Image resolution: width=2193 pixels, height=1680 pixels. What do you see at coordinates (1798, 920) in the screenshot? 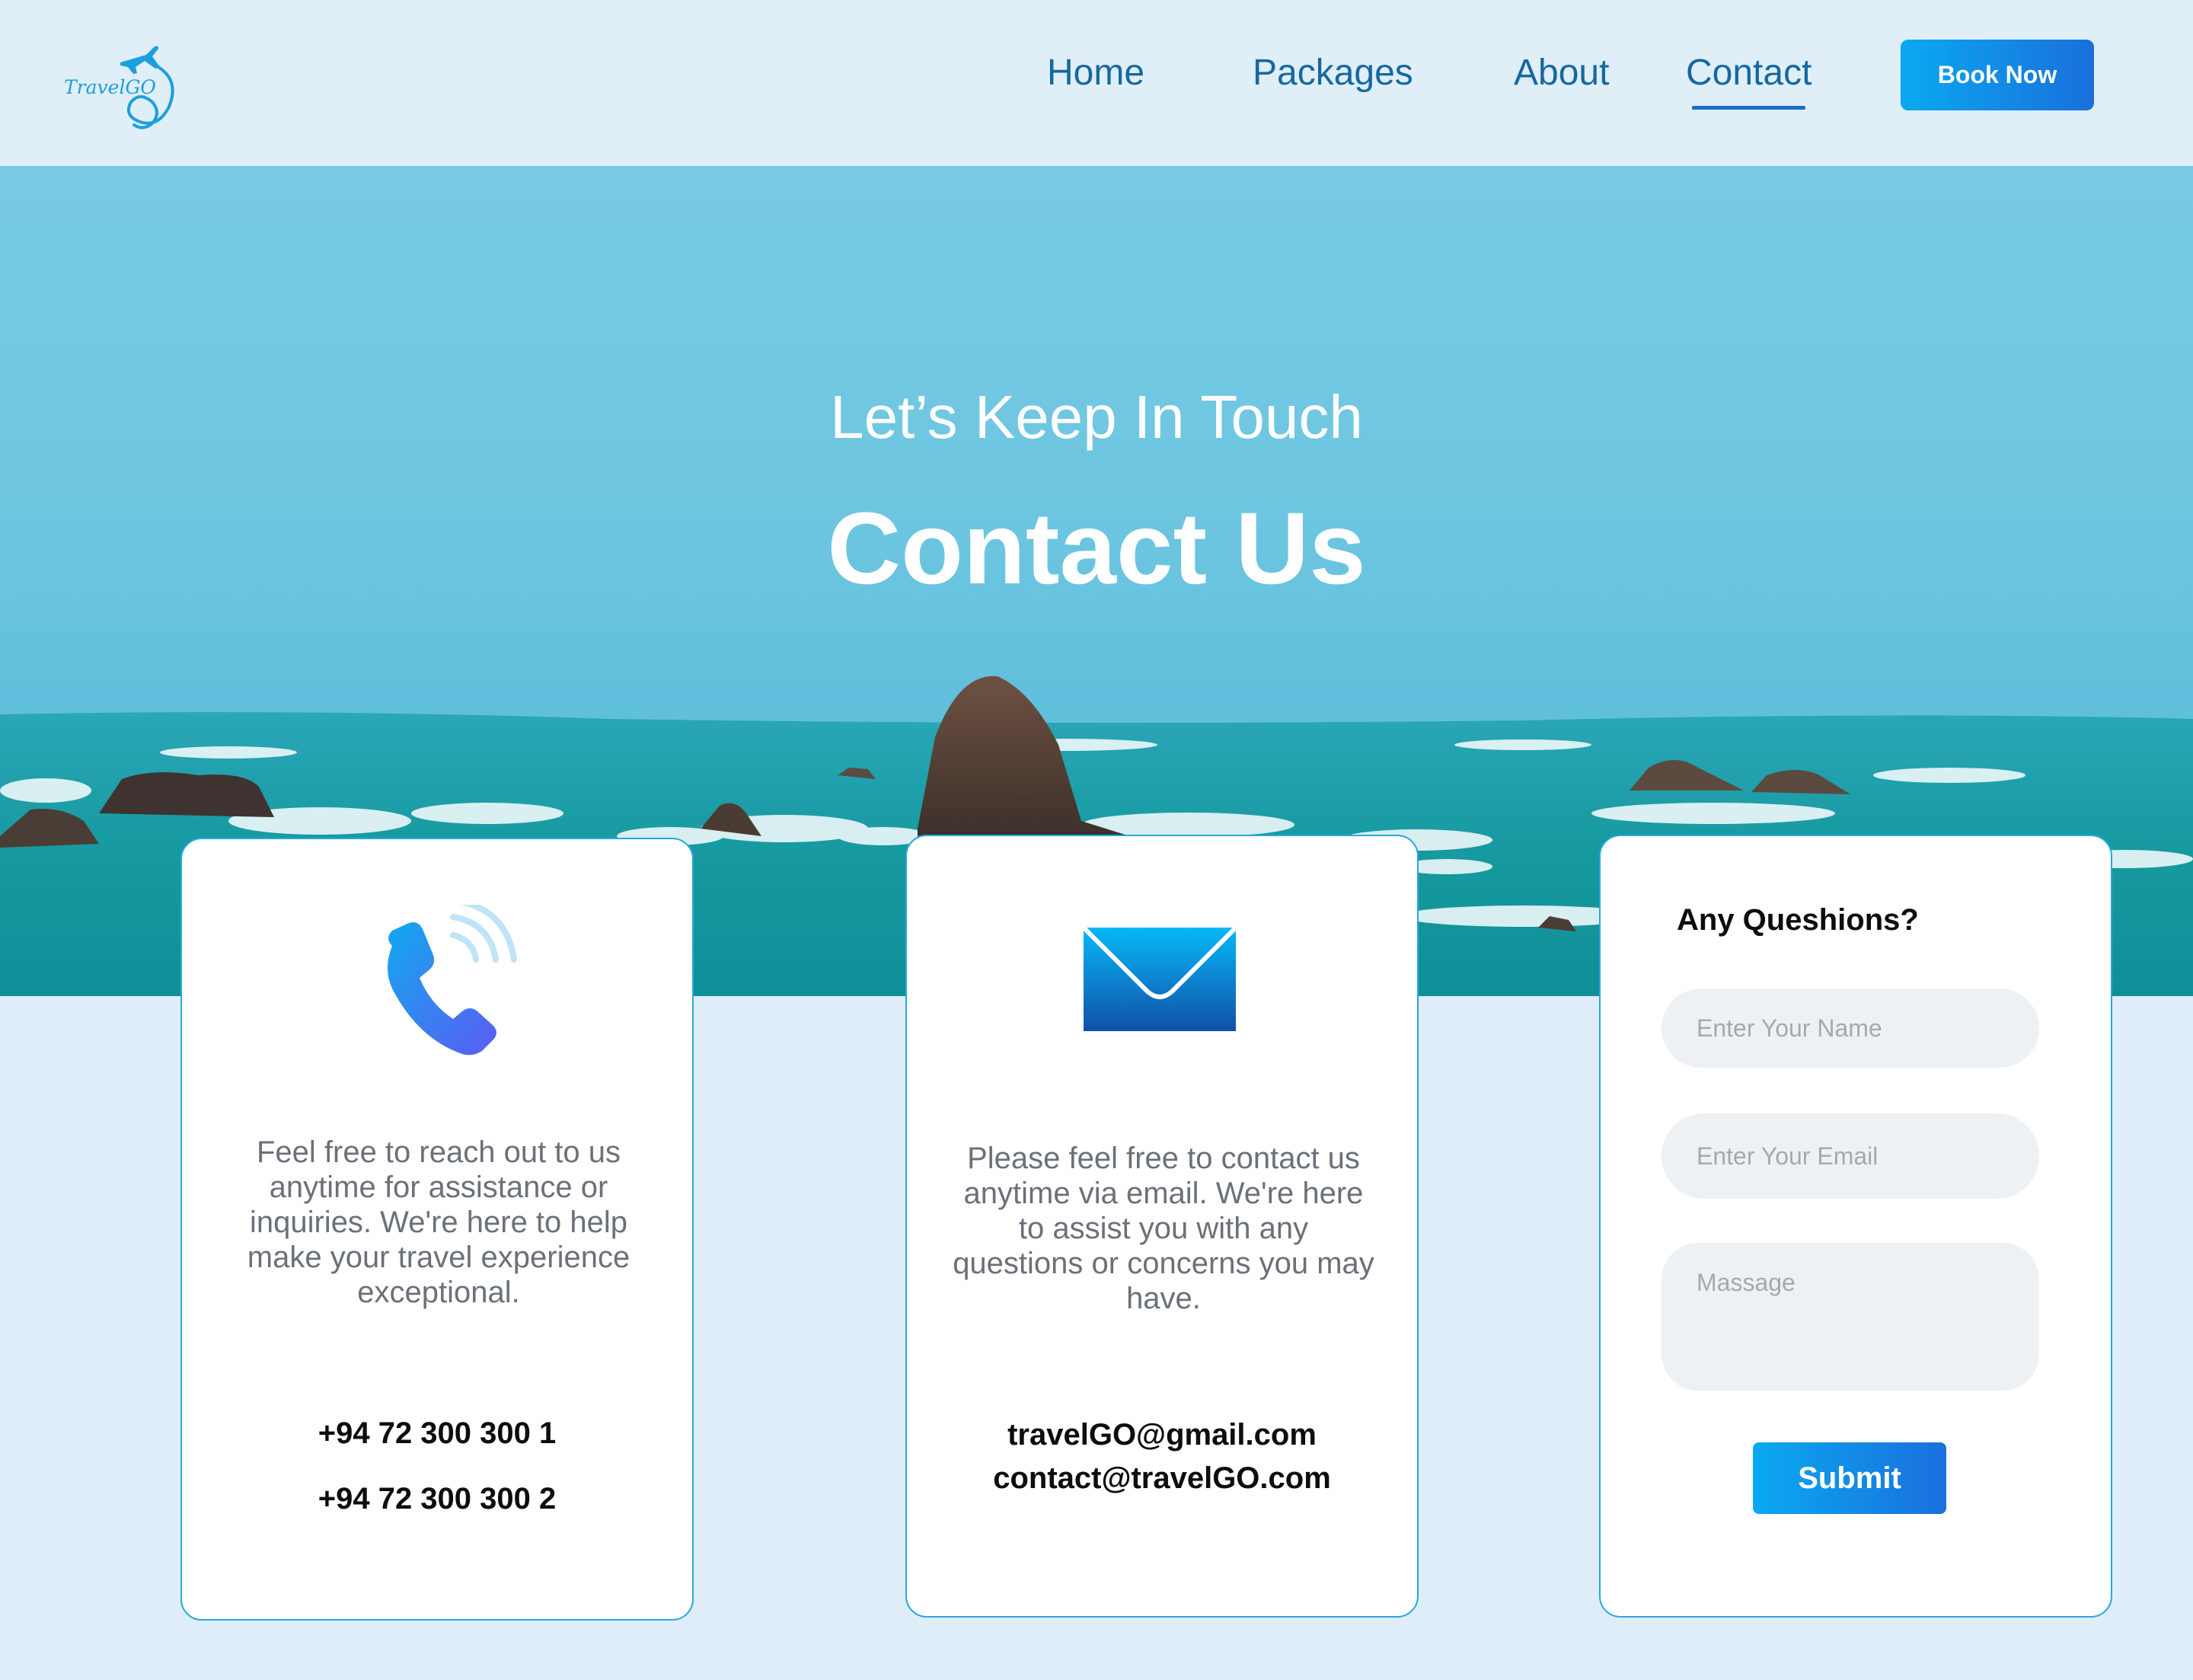
I see `form-heading: Any Queshions?` at bounding box center [1798, 920].